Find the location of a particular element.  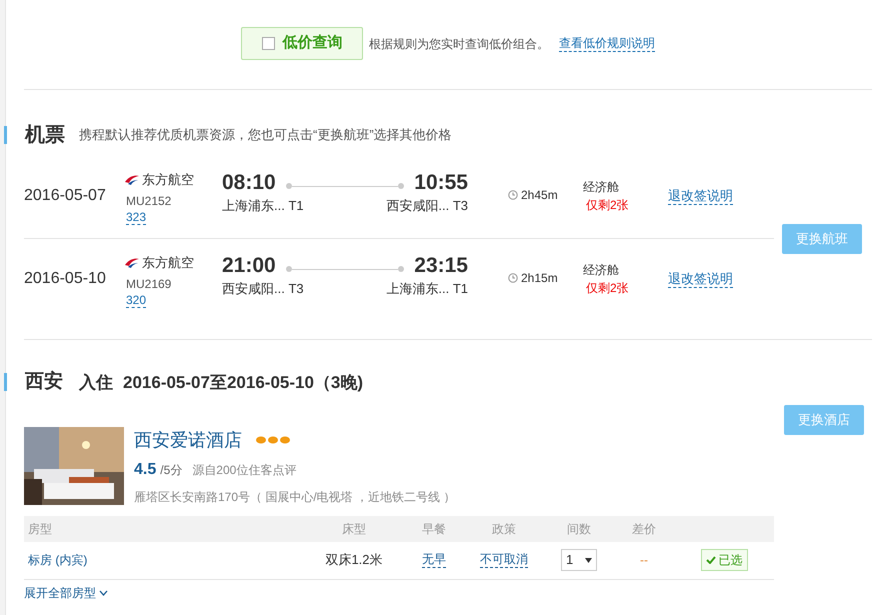

column-header: 房型 is located at coordinates (40, 529).